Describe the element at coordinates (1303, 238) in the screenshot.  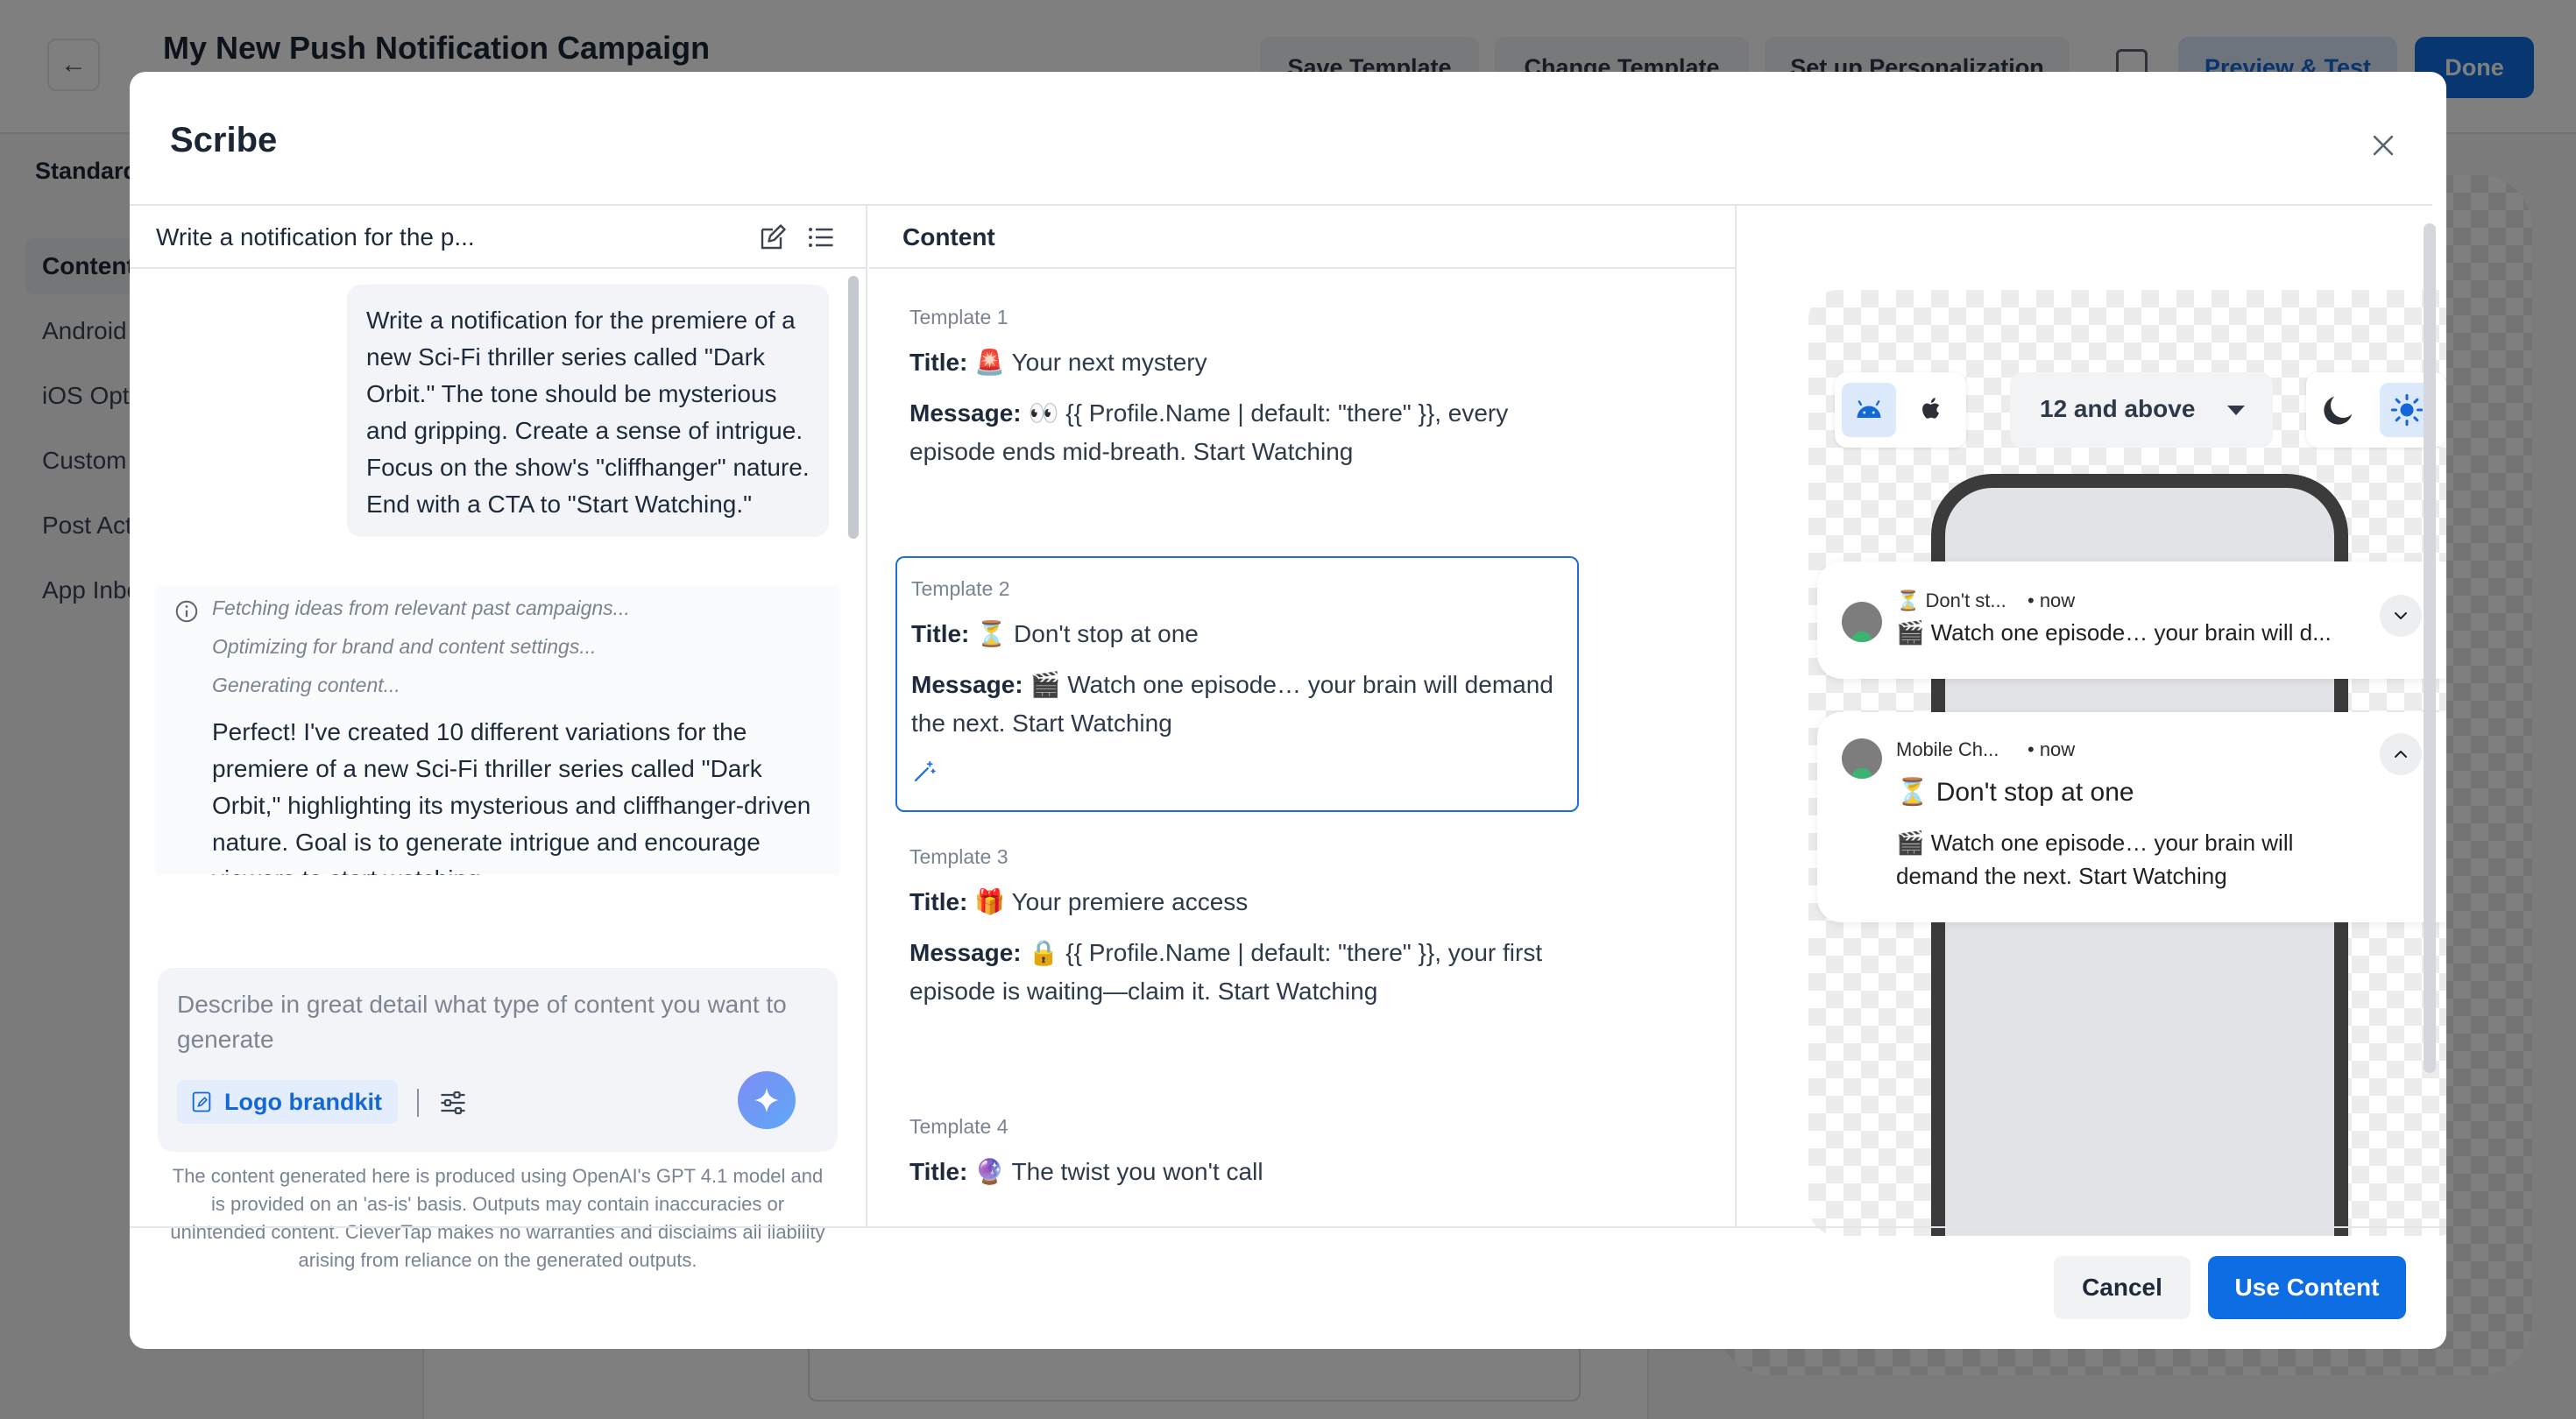
I see `content-header: Content` at that location.